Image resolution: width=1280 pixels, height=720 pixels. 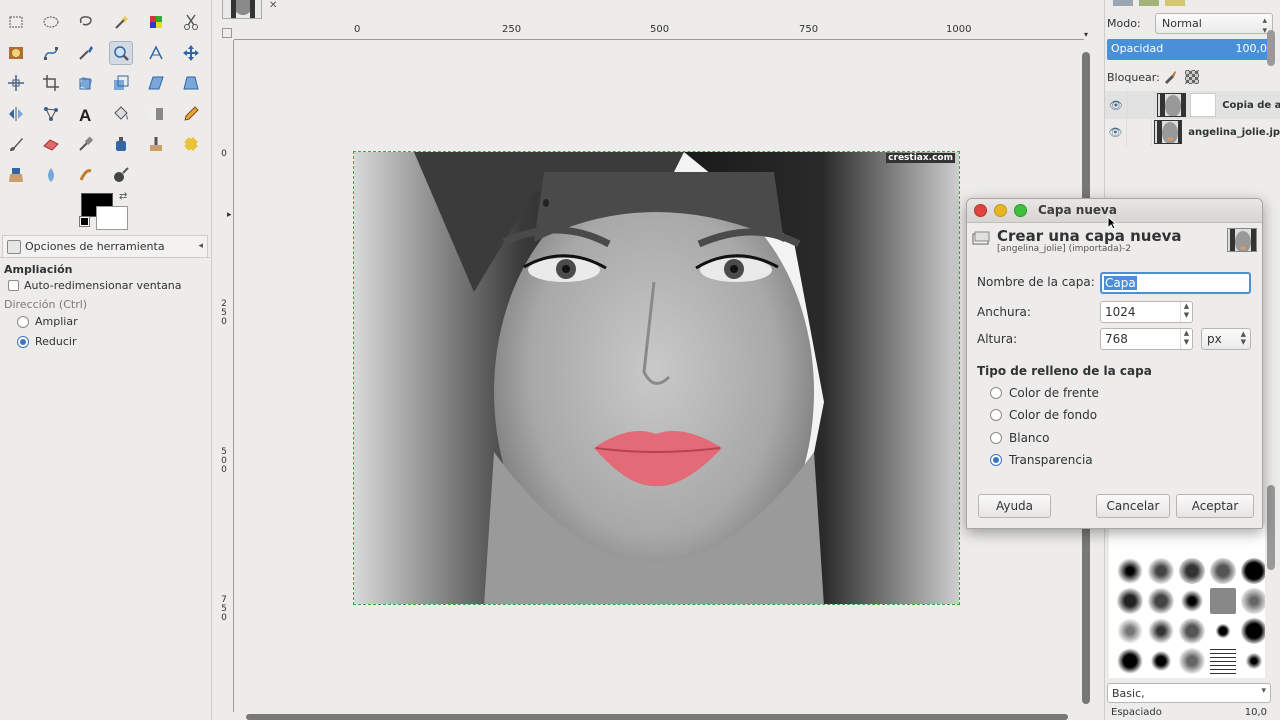 What do you see at coordinates (95, 285) in the screenshot?
I see `auto-resize-checkbox: Auto-redimensionar ventana` at bounding box center [95, 285].